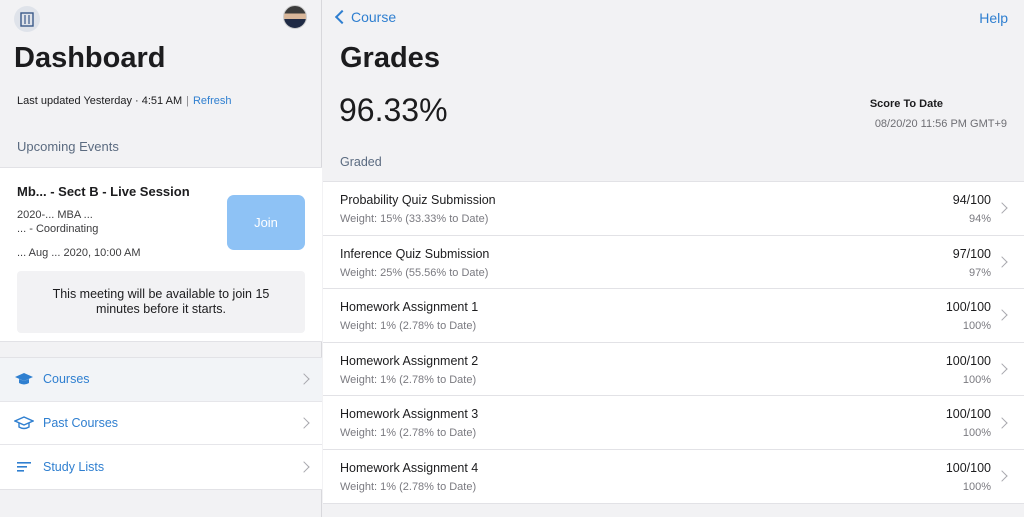  What do you see at coordinates (906, 104) in the screenshot?
I see `score-to-date-label: Score To Date` at bounding box center [906, 104].